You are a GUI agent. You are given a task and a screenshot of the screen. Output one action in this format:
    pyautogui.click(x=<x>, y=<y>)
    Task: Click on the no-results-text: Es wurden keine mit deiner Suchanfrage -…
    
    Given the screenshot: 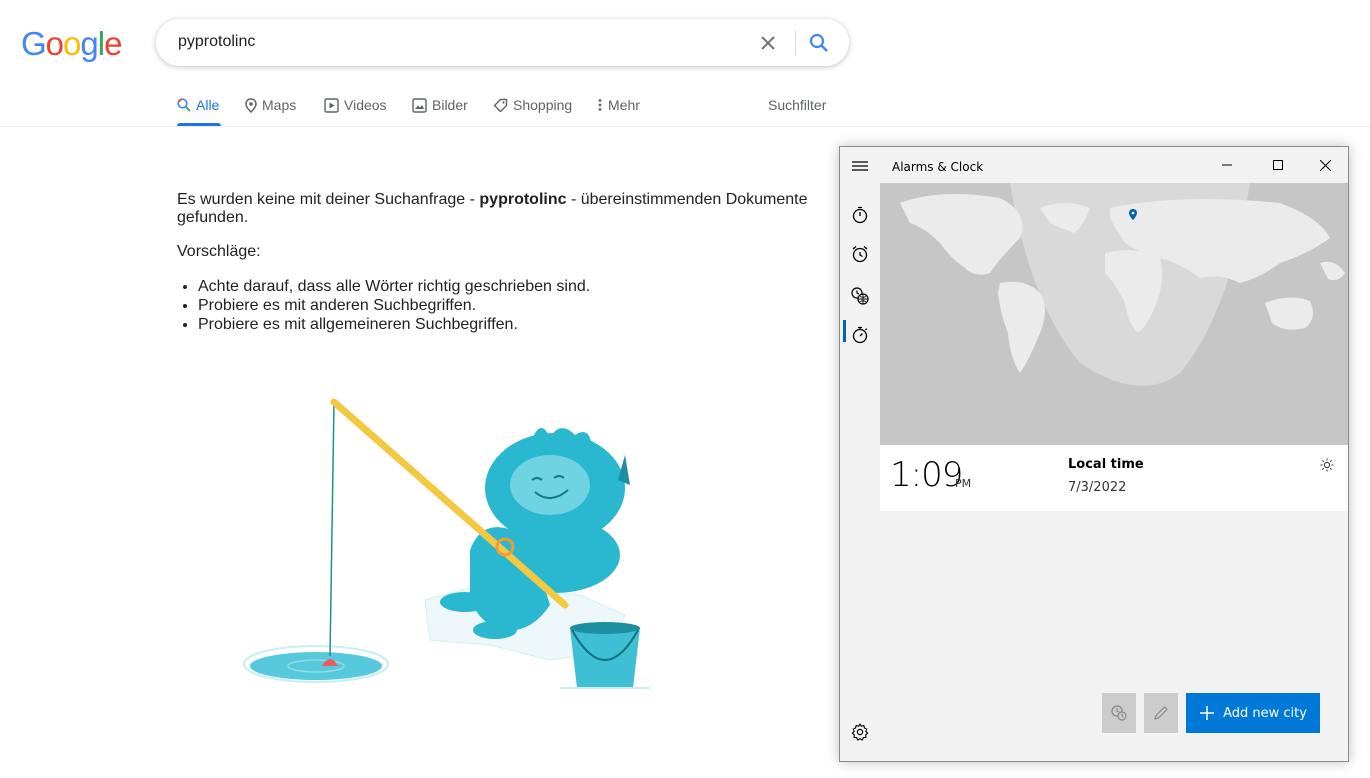 What is the action you would take?
    pyautogui.click(x=502, y=209)
    